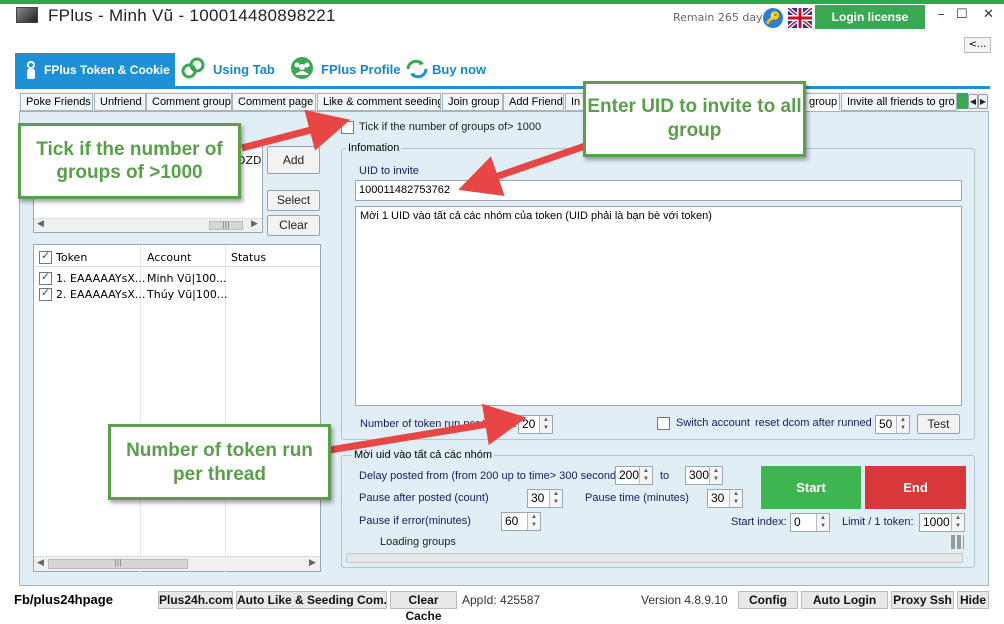 The width and height of the screenshot is (1004, 624). What do you see at coordinates (522, 169) in the screenshot?
I see `arrow-to-uid` at bounding box center [522, 169].